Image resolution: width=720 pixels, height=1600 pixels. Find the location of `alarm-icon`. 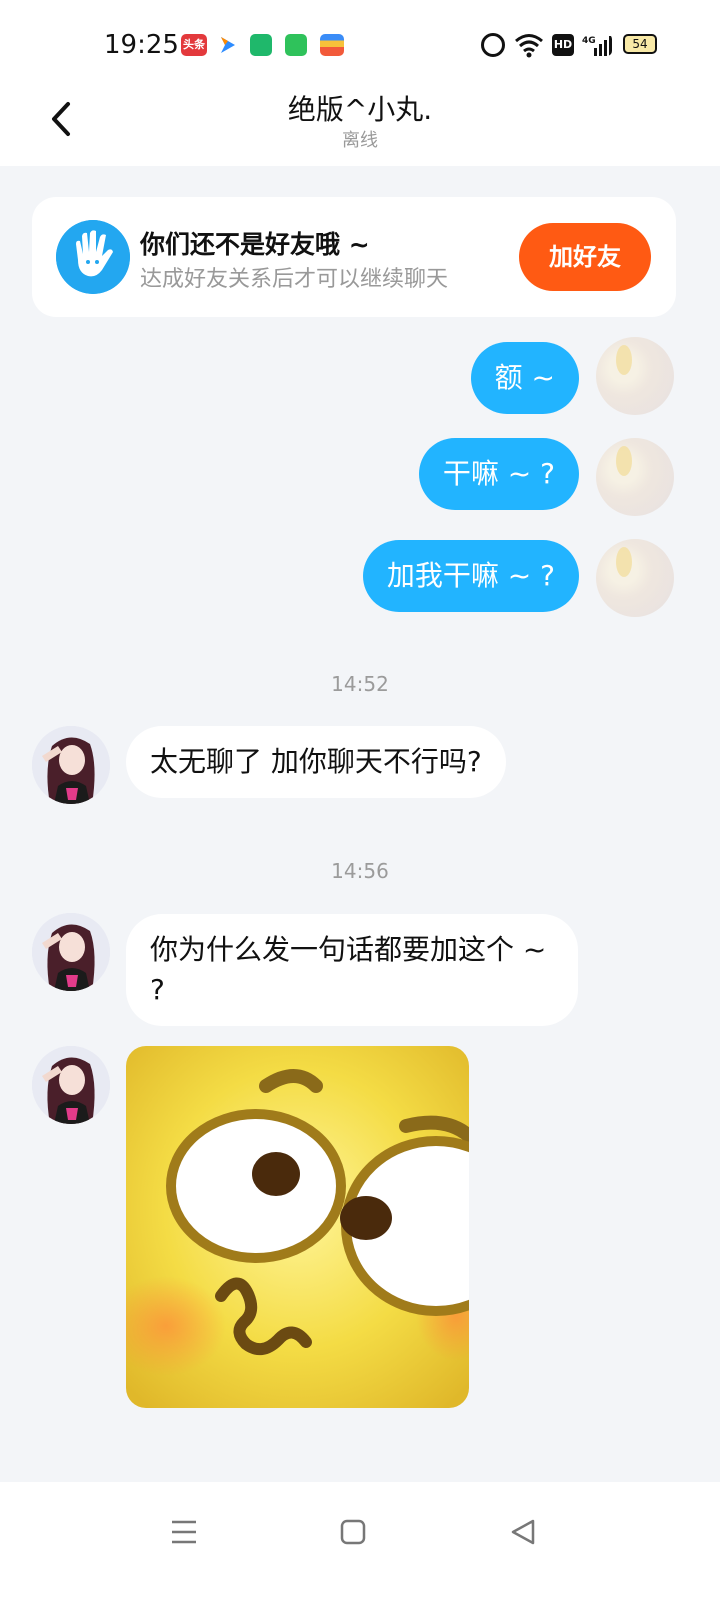

alarm-icon is located at coordinates (493, 45).